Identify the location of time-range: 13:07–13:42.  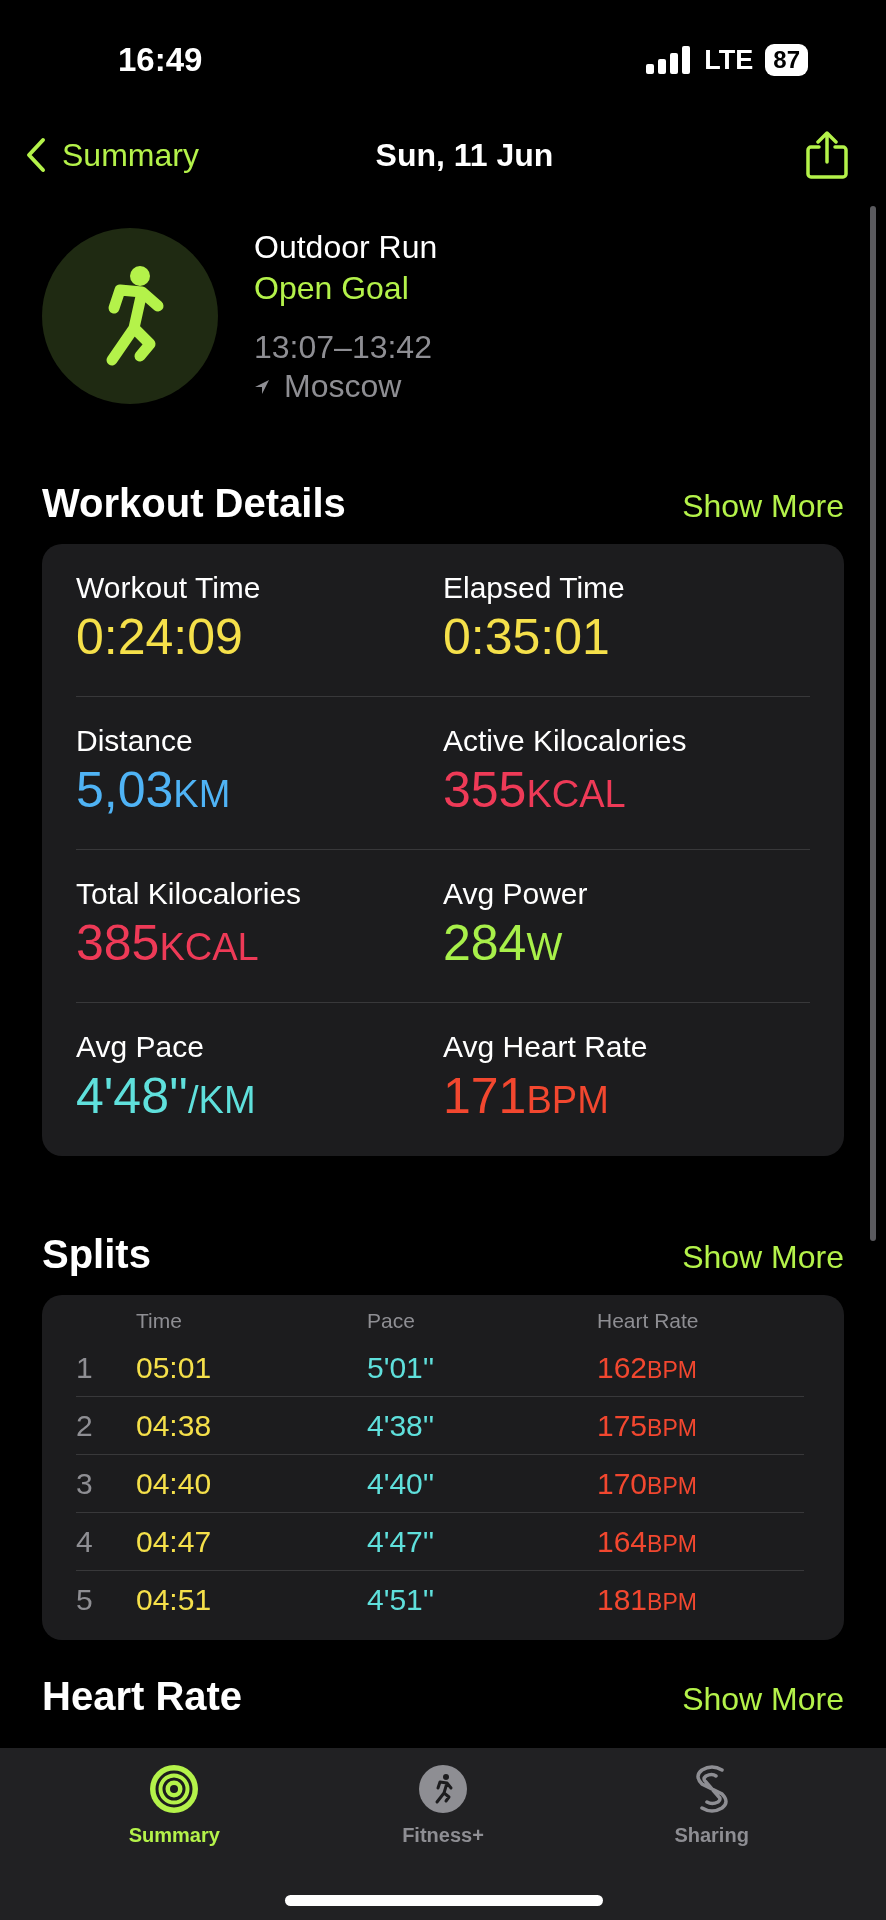
(343, 347).